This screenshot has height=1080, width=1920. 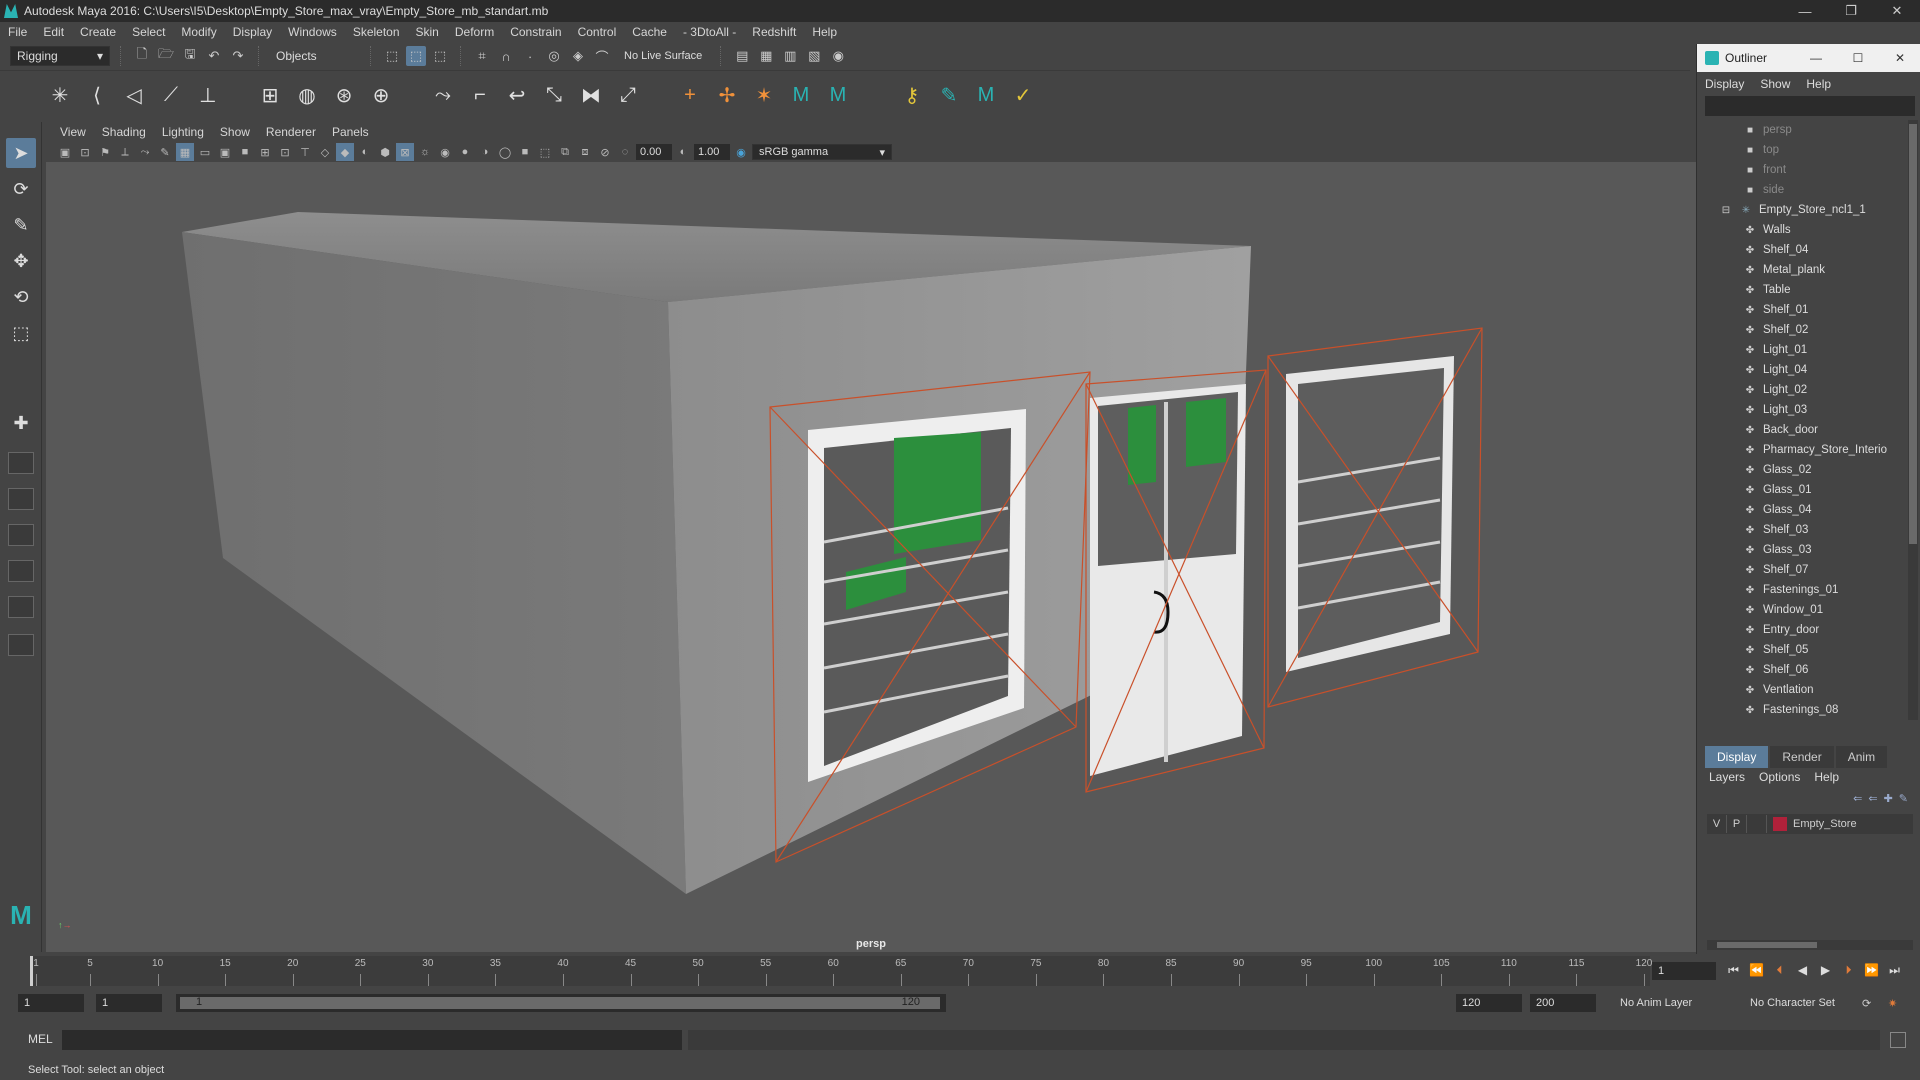 I want to click on outliner-item-metal-plank: ✤ Metal_plank, so click(x=1802, y=270).